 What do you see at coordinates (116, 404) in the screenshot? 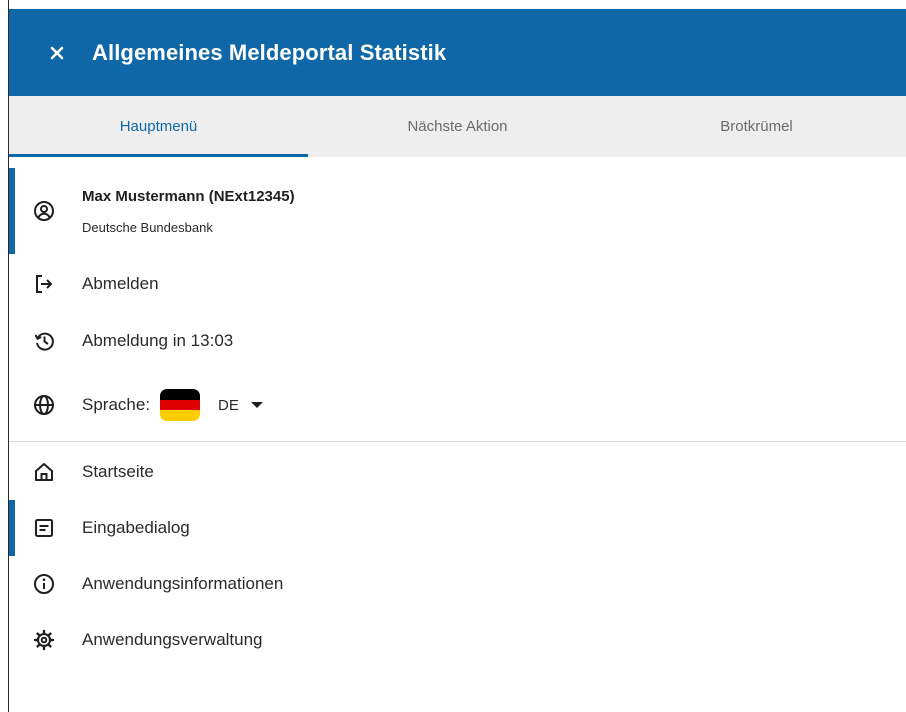
I see `language-label: Sprache:` at bounding box center [116, 404].